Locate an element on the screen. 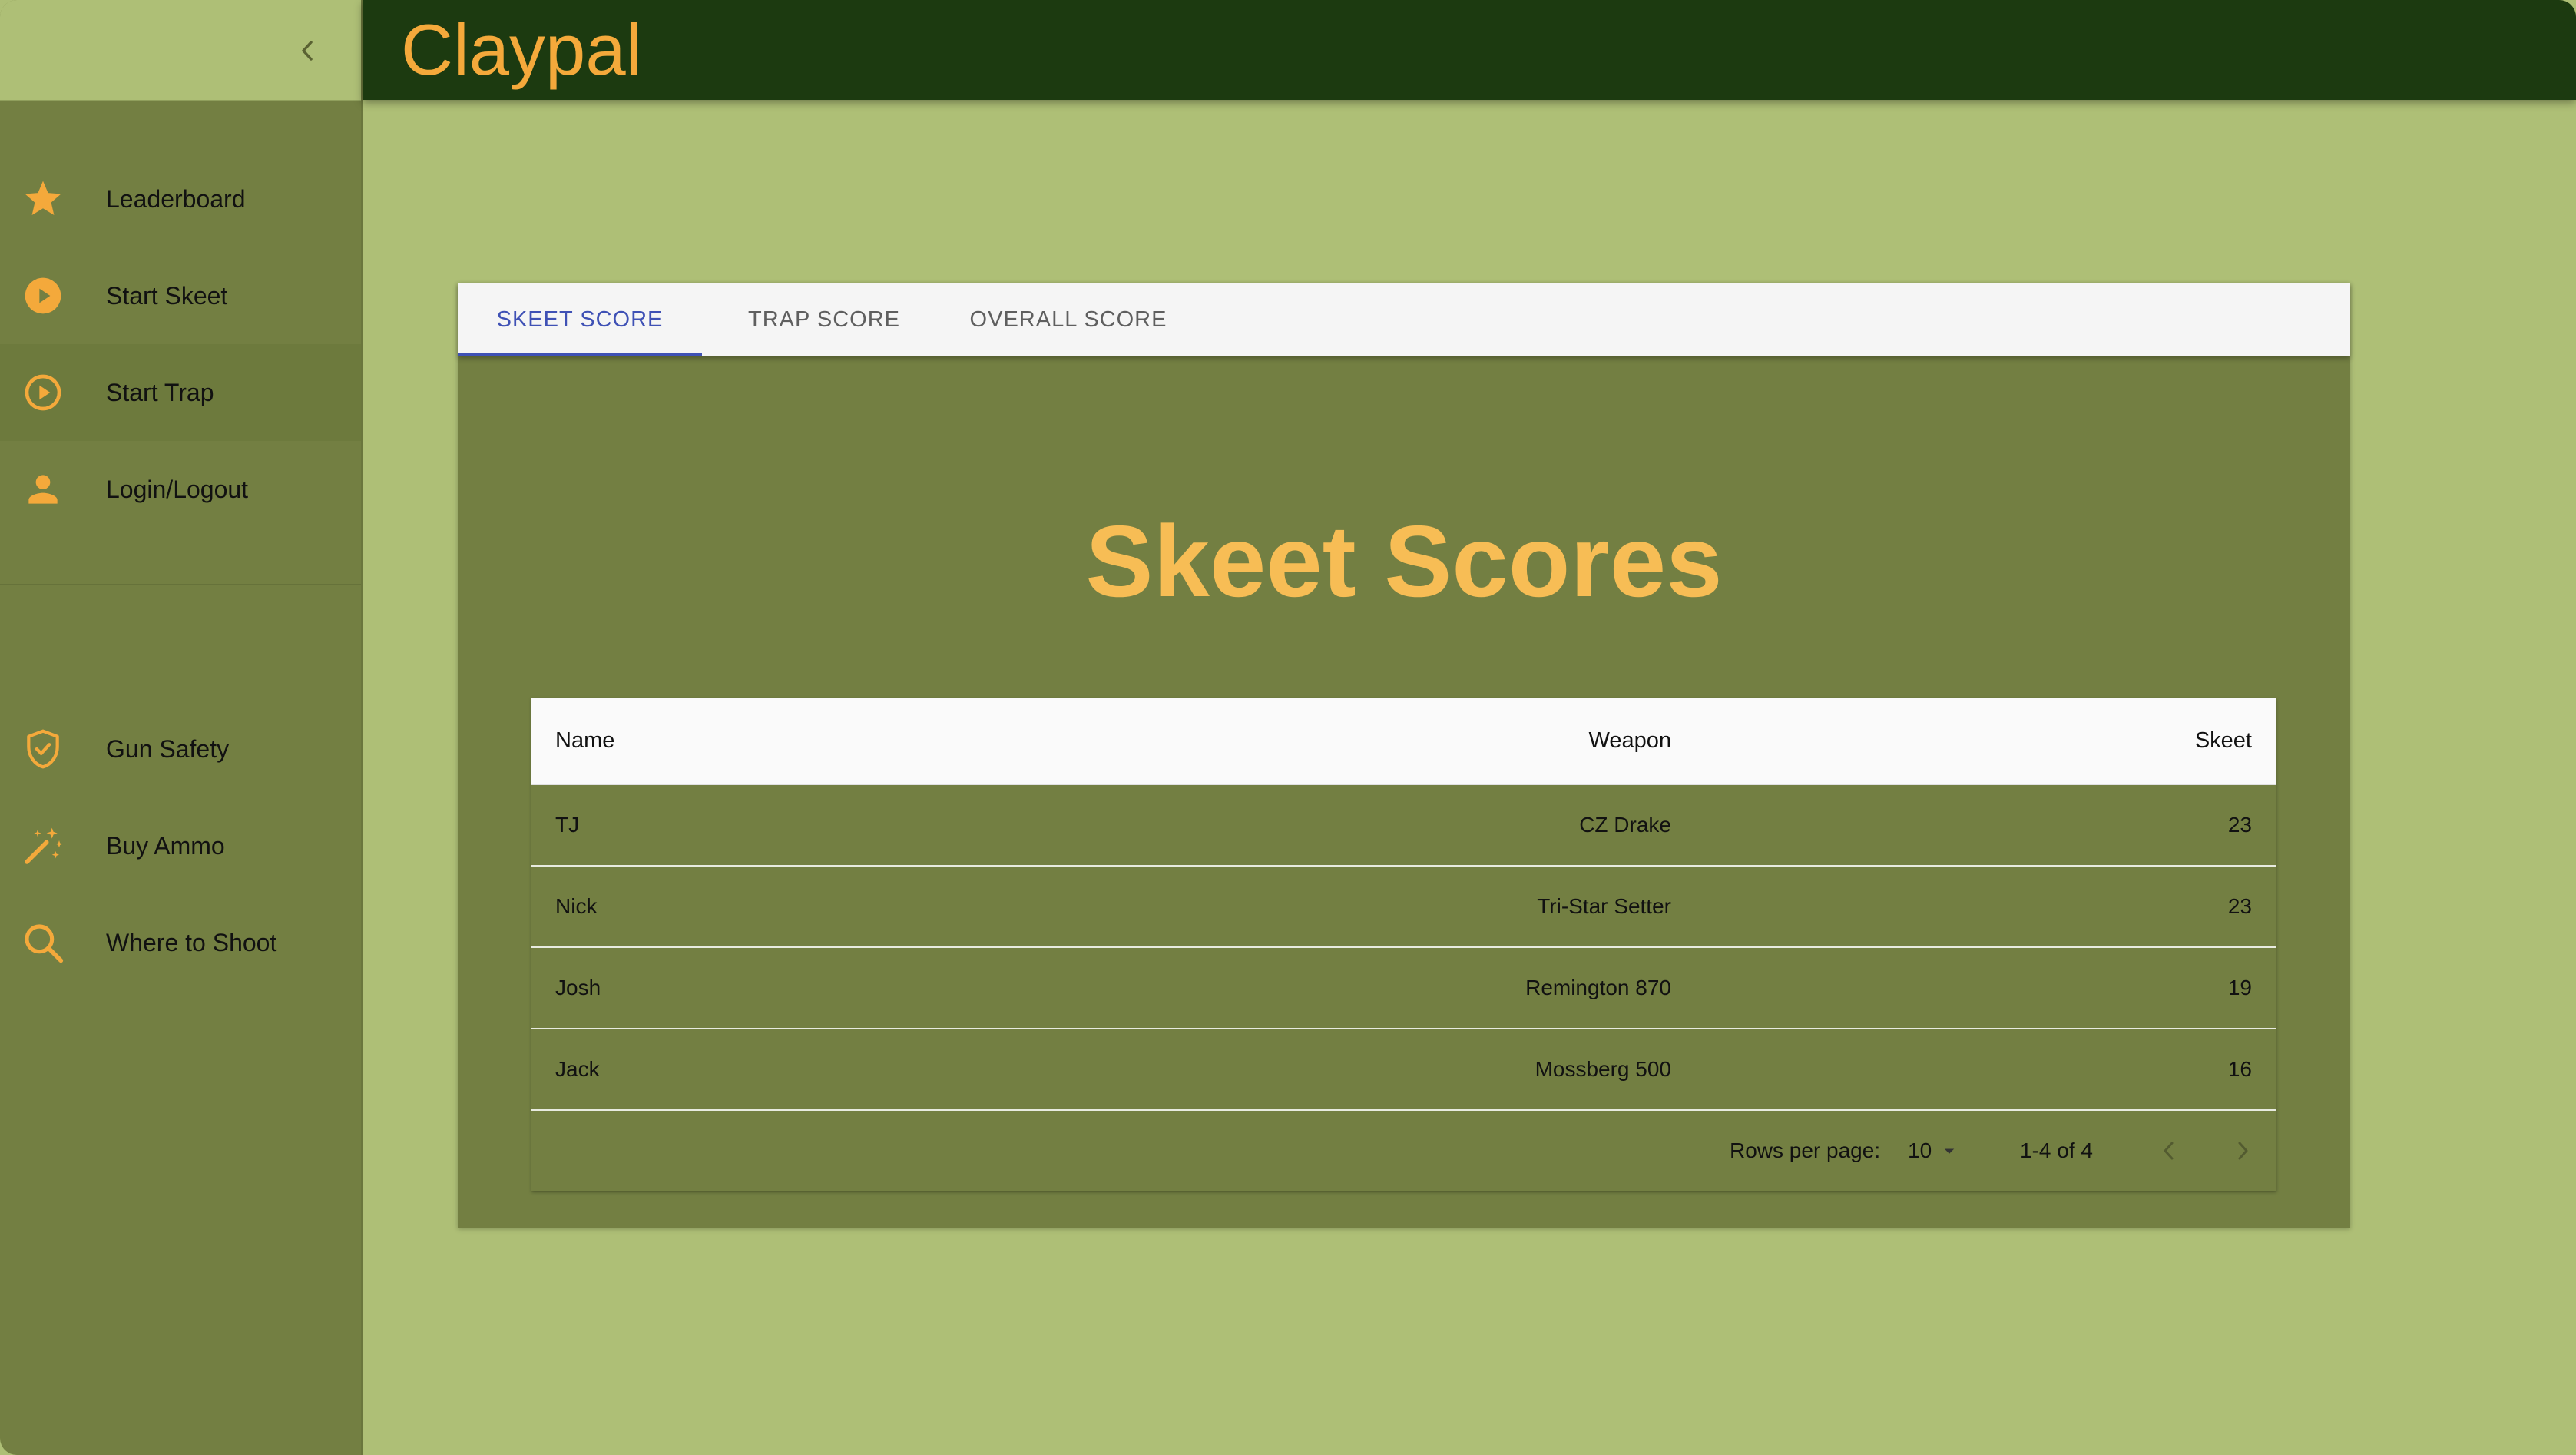 The image size is (2576, 1455). previous-page-button is located at coordinates (2169, 1150).